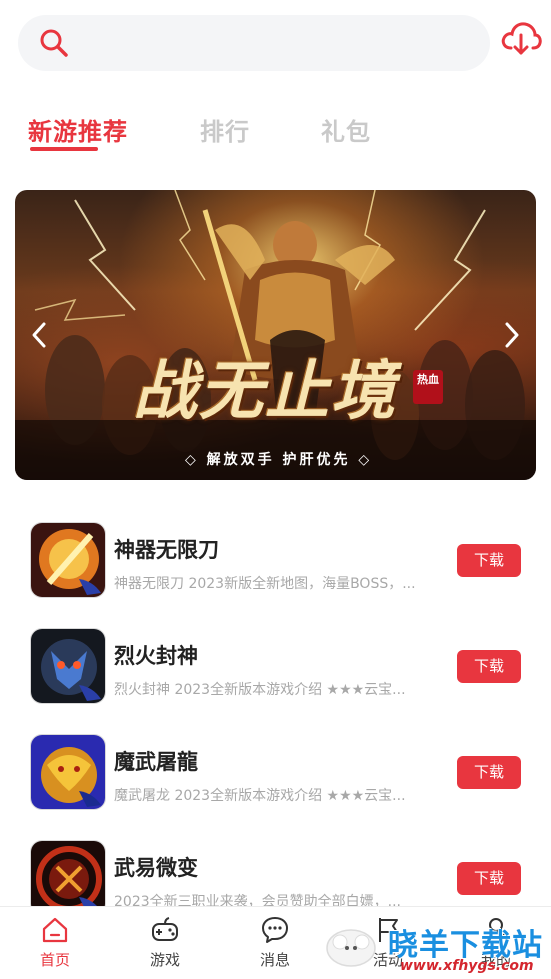  What do you see at coordinates (521, 38) in the screenshot?
I see `cloud-download-icon` at bounding box center [521, 38].